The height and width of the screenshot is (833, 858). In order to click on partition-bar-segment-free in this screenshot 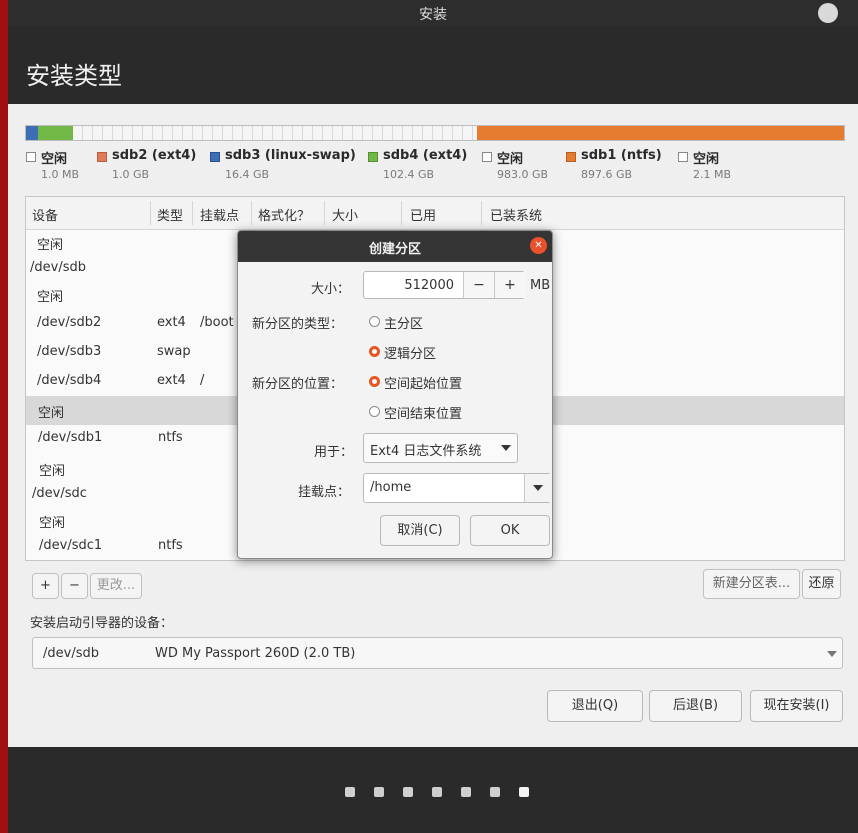, I will do `click(275, 133)`.